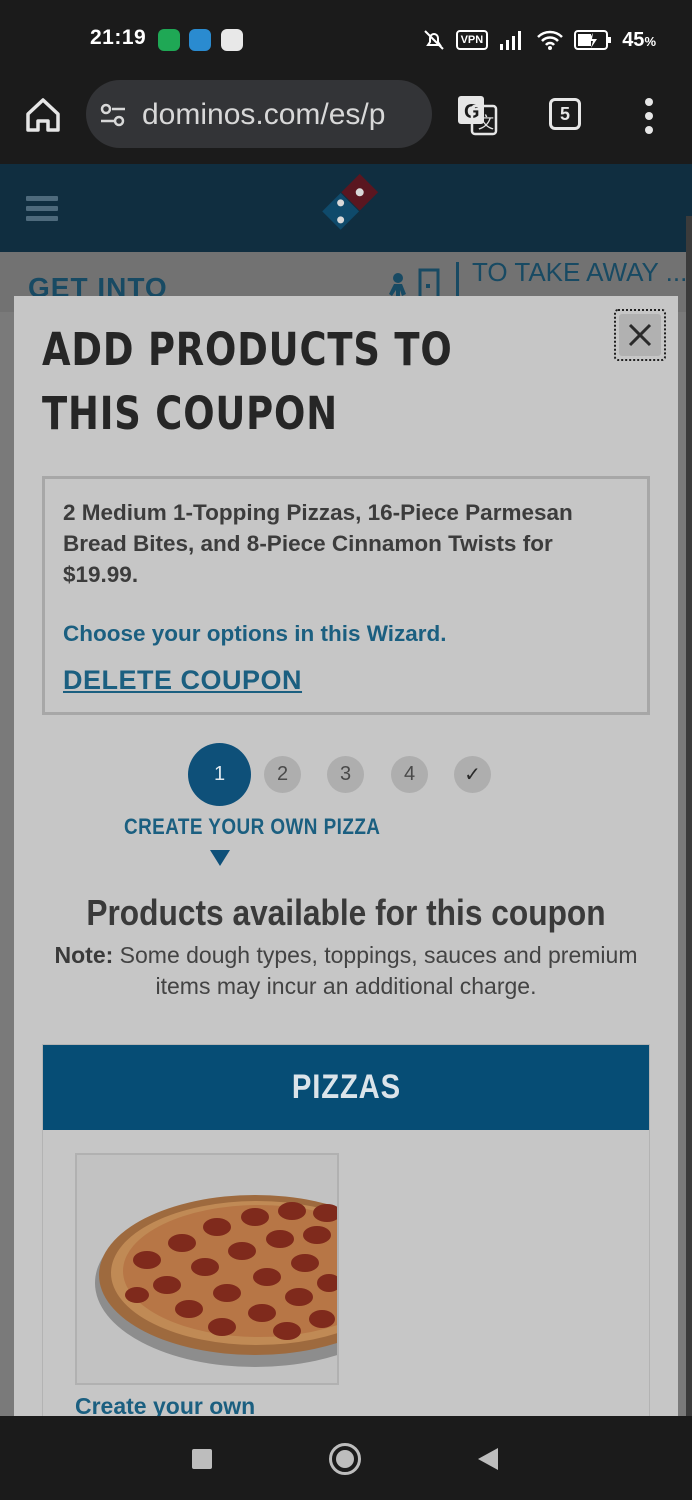  Describe the element at coordinates (345, 774) in the screenshot. I see `wizard-step-3: 3` at that location.